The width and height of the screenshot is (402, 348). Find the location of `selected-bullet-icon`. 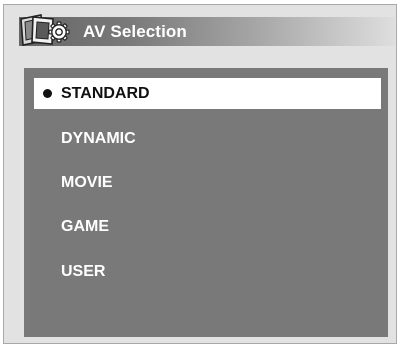

selected-bullet-icon is located at coordinates (47, 93).